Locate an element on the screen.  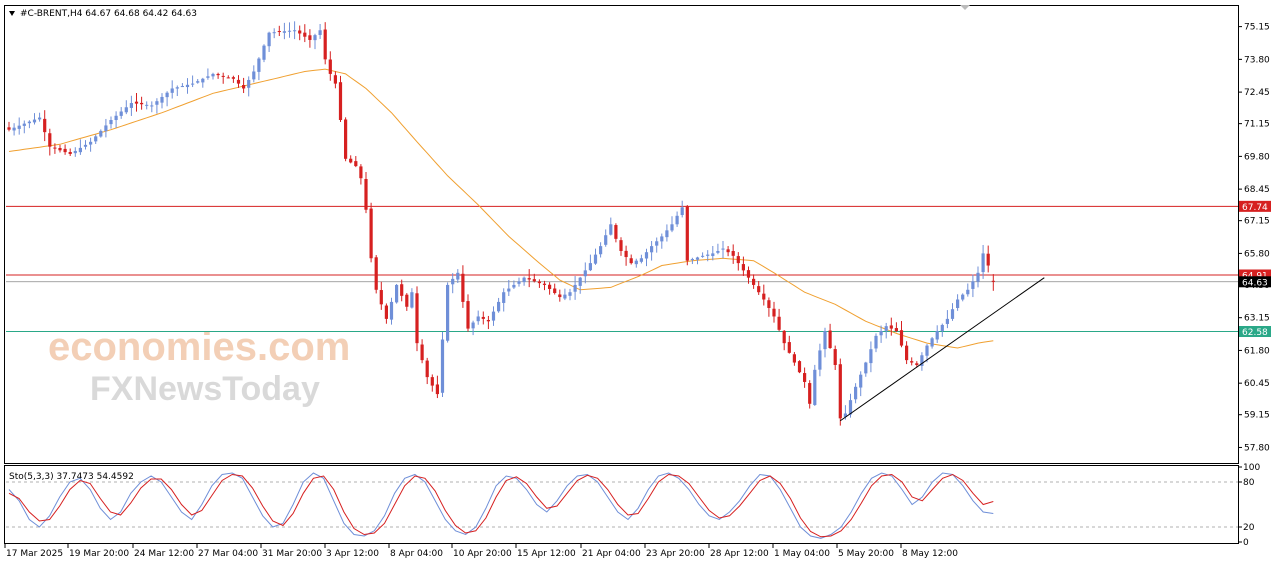
x-tick-label: 3 Apr 12:00 is located at coordinates (352, 554).